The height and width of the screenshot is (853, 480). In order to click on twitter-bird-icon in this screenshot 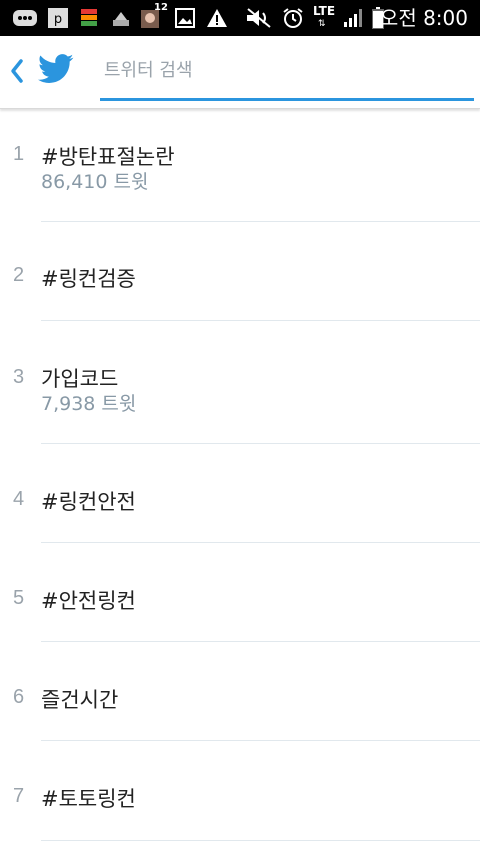, I will do `click(56, 69)`.